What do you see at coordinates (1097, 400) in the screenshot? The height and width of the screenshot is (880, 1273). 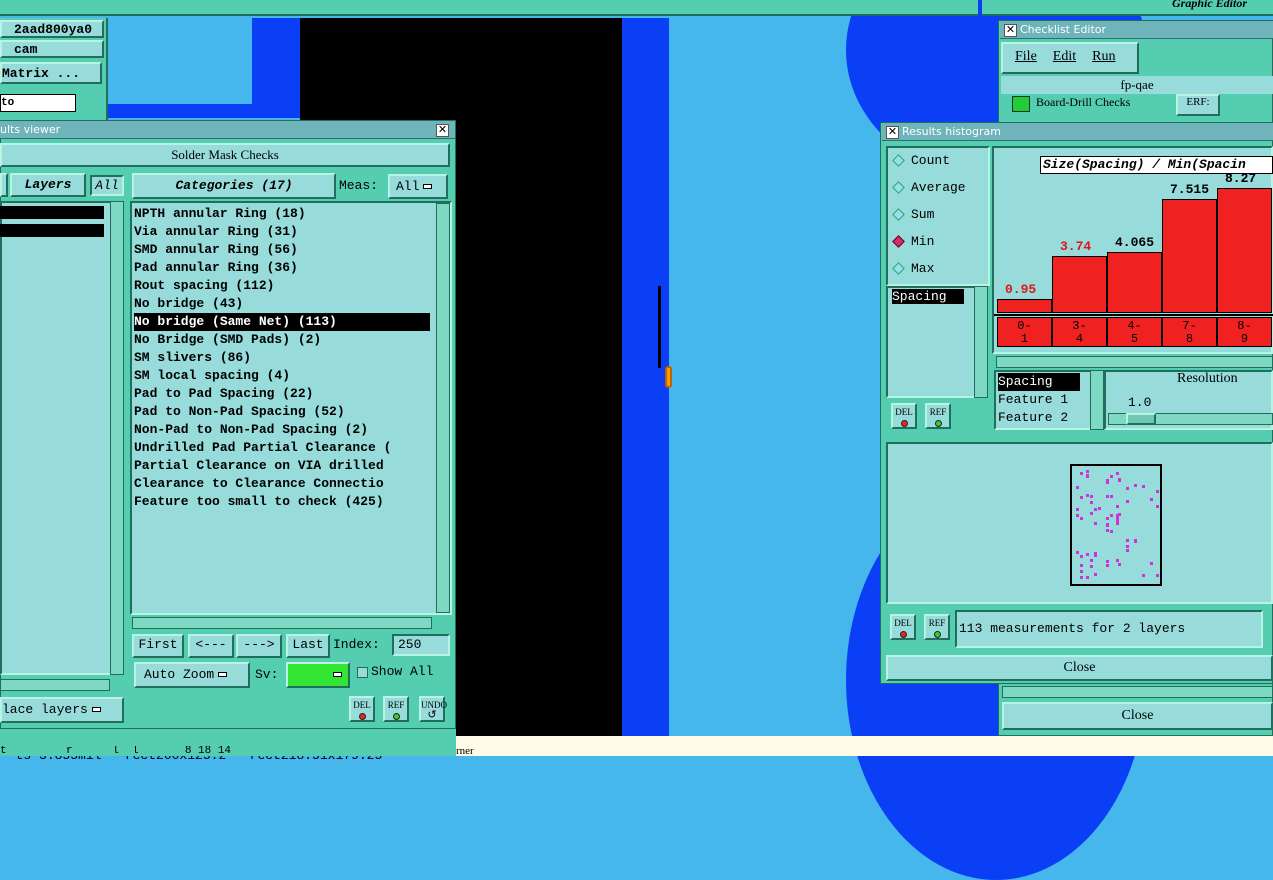 I see `hist-right-vscroll` at bounding box center [1097, 400].